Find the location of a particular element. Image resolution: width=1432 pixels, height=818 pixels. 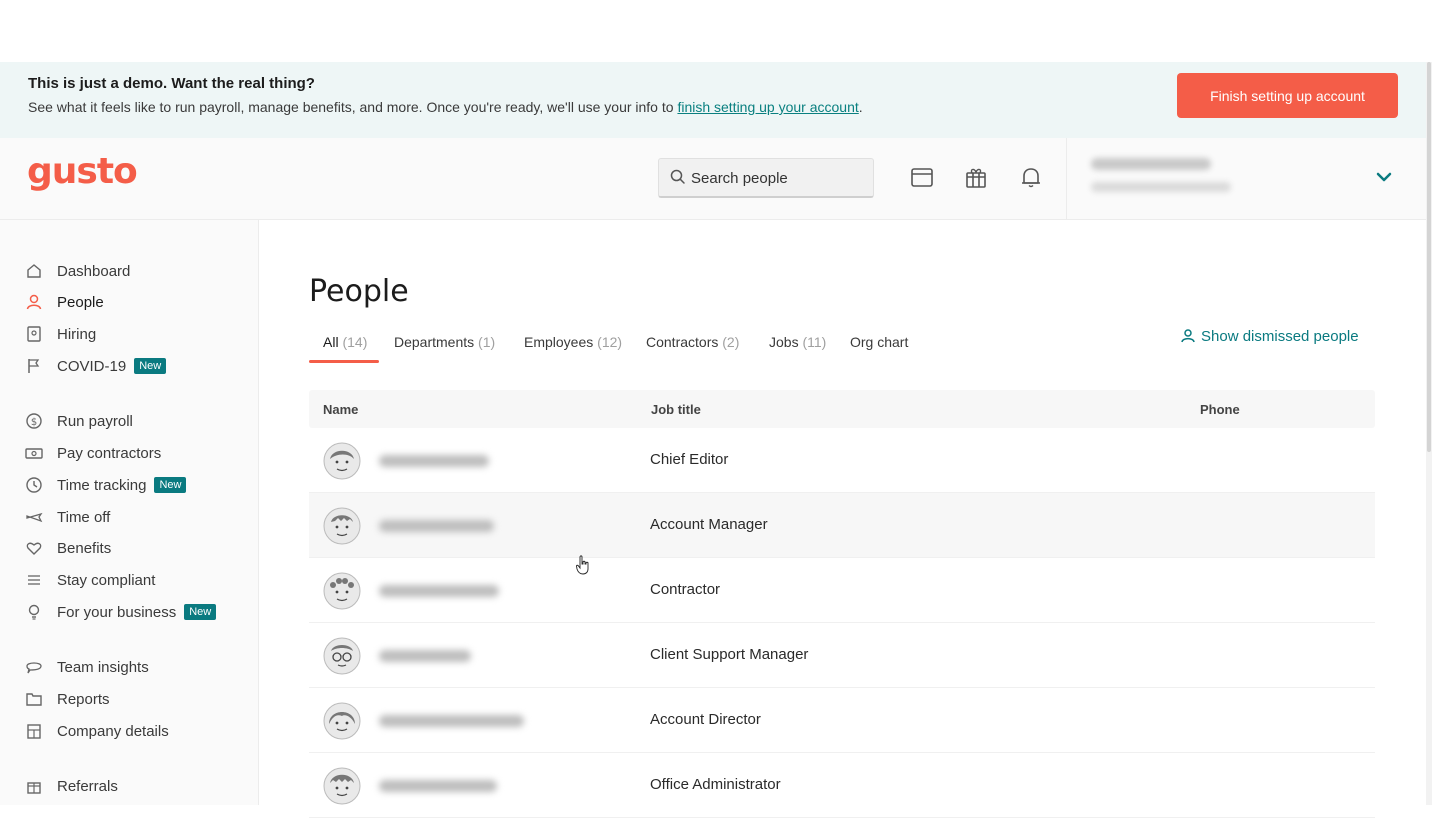

tab-count: (2) is located at coordinates (731, 342).